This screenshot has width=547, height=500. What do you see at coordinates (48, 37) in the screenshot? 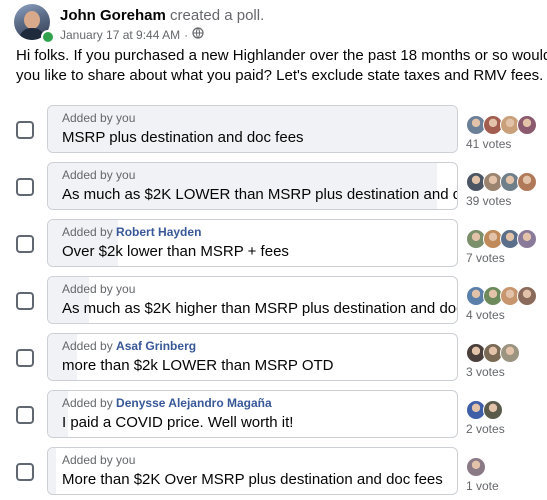
I see `online-status-icon` at bounding box center [48, 37].